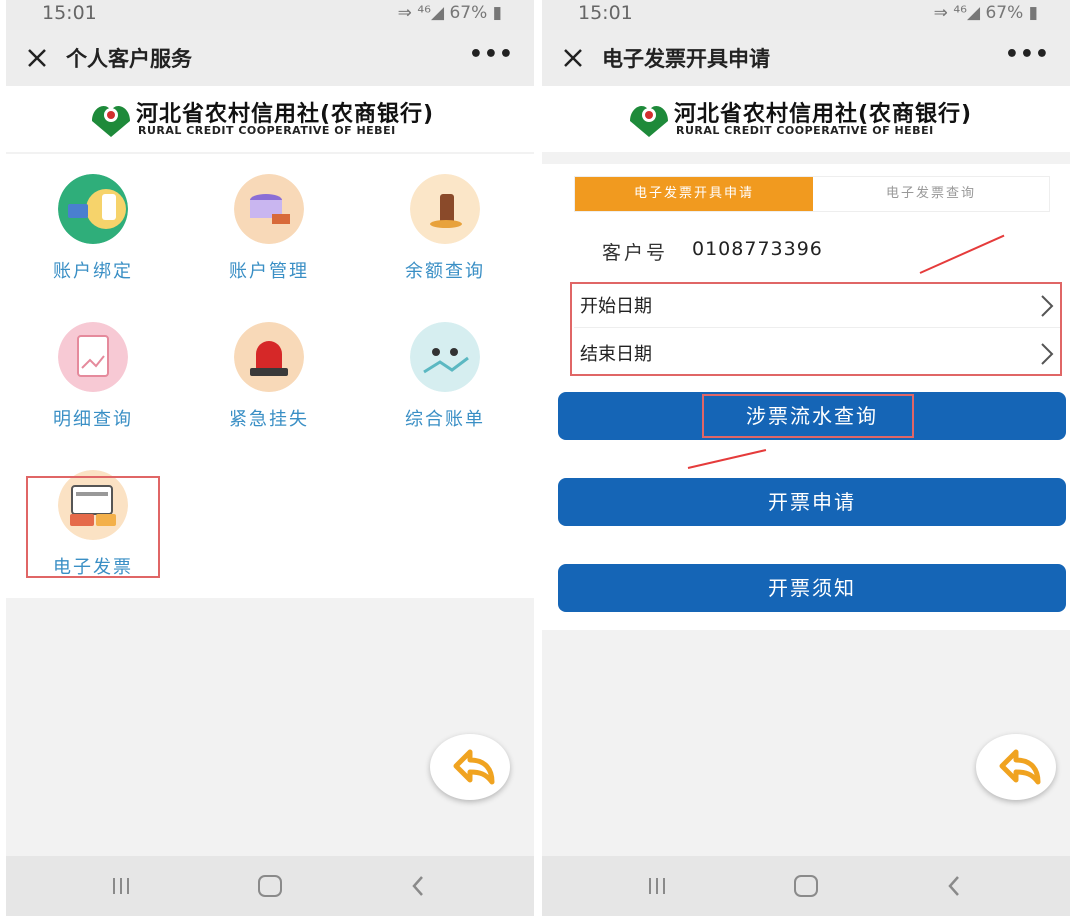 The width and height of the screenshot is (1080, 916). I want to click on title-bar: 电子发票开具申请 •••, so click(806, 58).